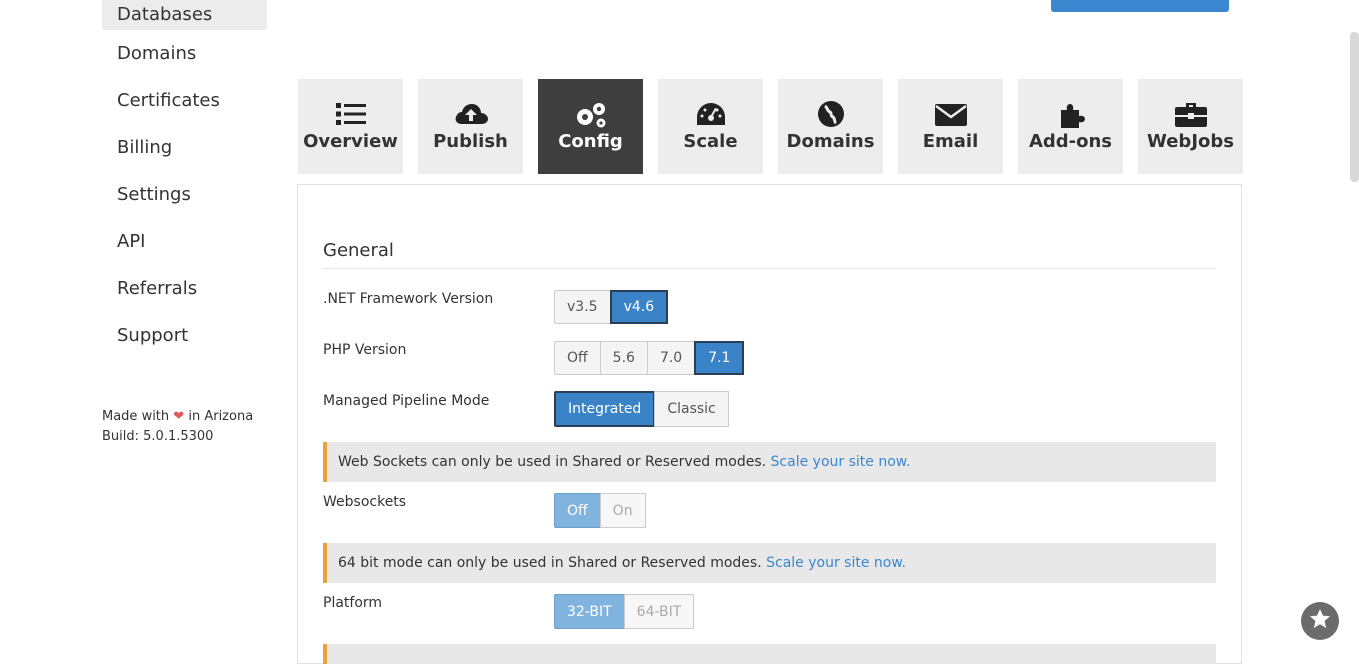 The height and width of the screenshot is (664, 1359). I want to click on list-icon, so click(350, 114).